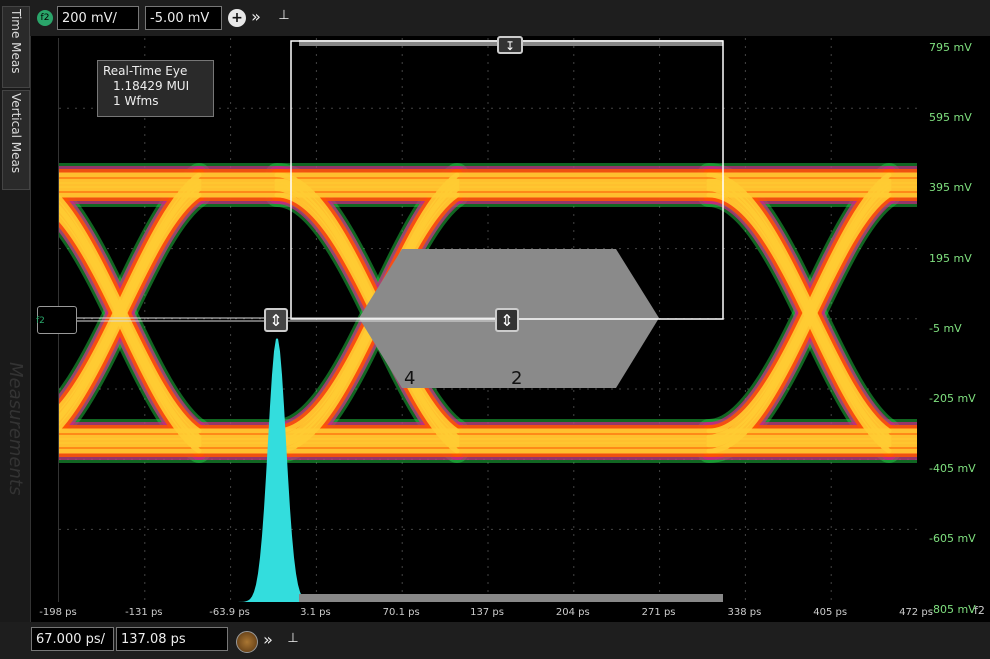 The height and width of the screenshot is (659, 990). What do you see at coordinates (98, 18) in the screenshot?
I see `vertical-scale-field: 200 mV/` at bounding box center [98, 18].